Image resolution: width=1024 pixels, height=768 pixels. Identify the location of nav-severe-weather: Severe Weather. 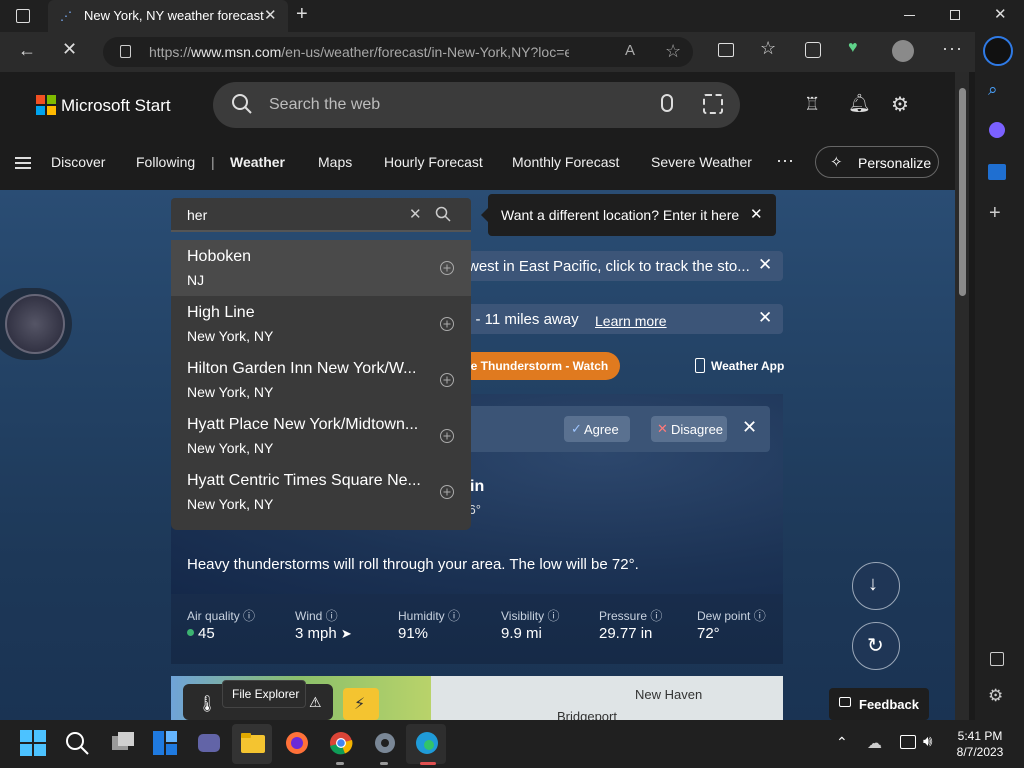
(701, 162).